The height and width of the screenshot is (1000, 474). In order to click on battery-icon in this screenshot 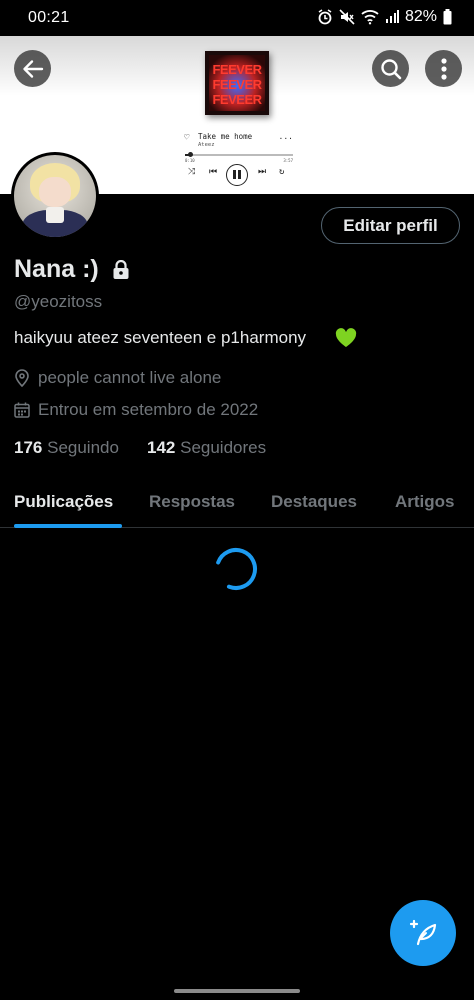, I will do `click(447, 17)`.